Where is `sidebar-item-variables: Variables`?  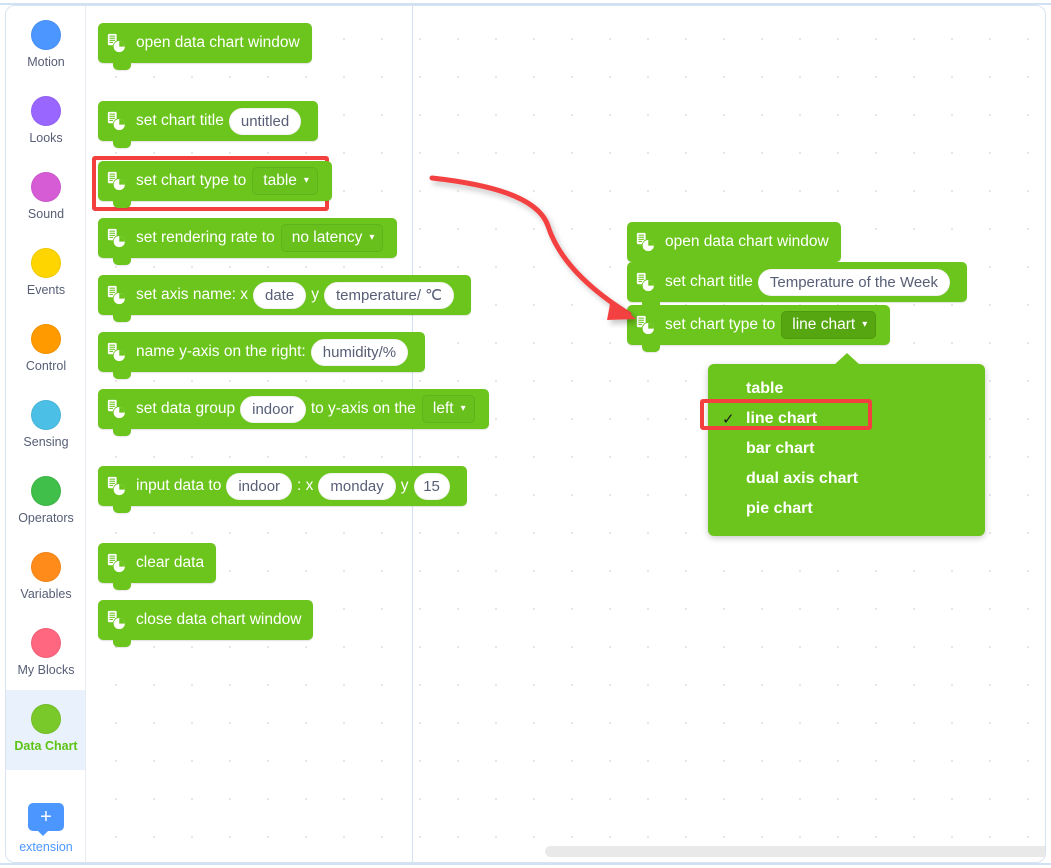
sidebar-item-variables: Variables is located at coordinates (45, 576).